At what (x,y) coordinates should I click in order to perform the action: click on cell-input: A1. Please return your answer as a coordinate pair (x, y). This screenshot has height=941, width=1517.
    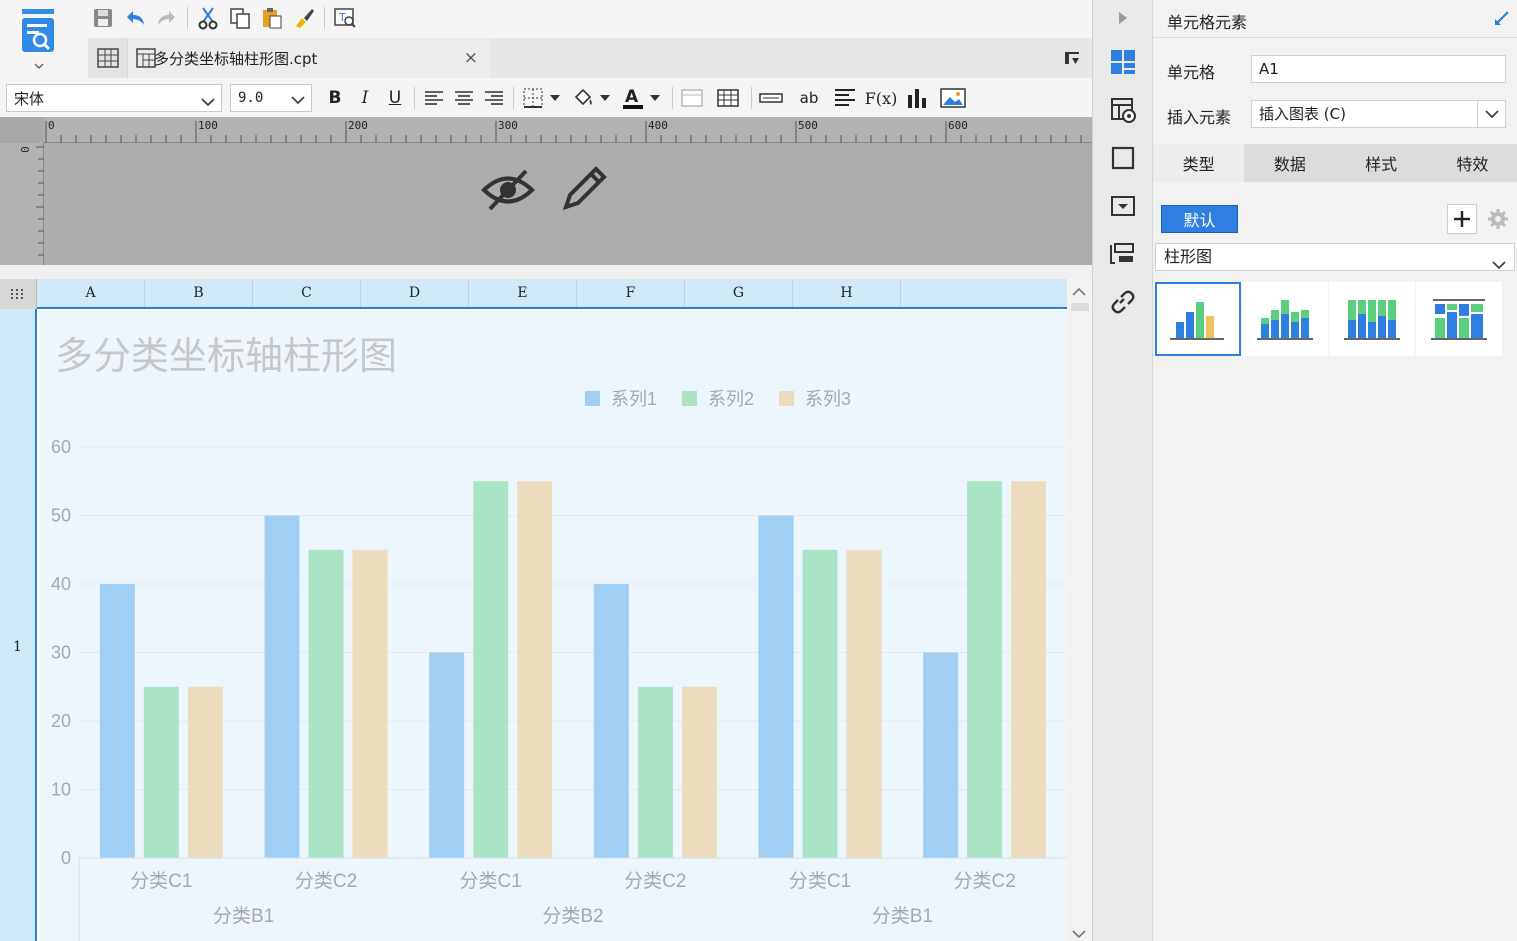
    Looking at the image, I should click on (1378, 69).